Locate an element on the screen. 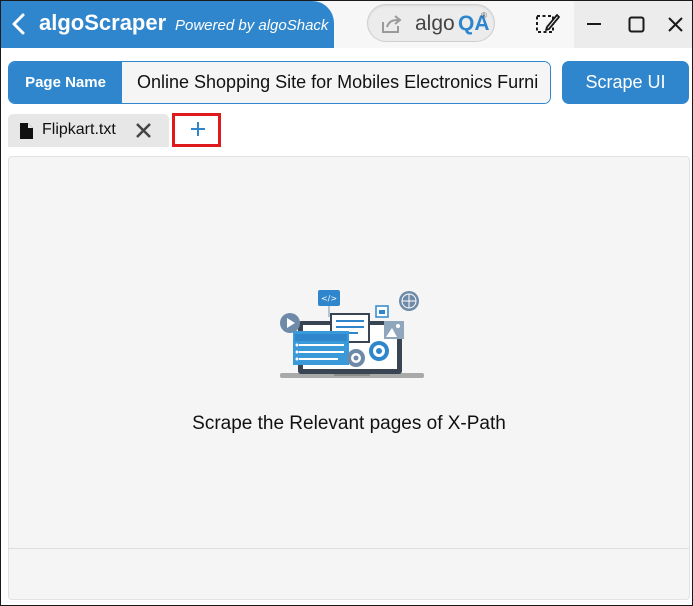  algoqa-button: algo QA ® is located at coordinates (431, 23).